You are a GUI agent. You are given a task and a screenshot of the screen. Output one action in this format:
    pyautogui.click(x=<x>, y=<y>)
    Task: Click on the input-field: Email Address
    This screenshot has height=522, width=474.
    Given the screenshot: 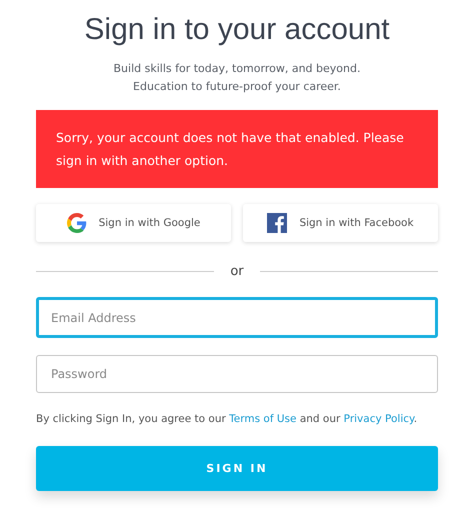 What is the action you would take?
    pyautogui.click(x=237, y=317)
    